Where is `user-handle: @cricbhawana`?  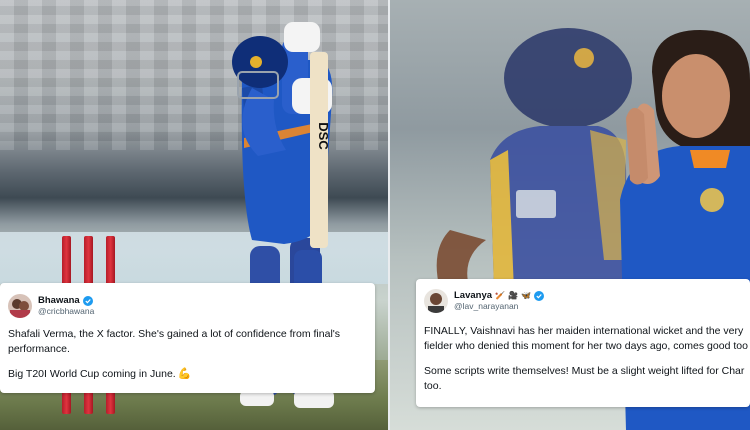
user-handle: @cricbhawana is located at coordinates (66, 311).